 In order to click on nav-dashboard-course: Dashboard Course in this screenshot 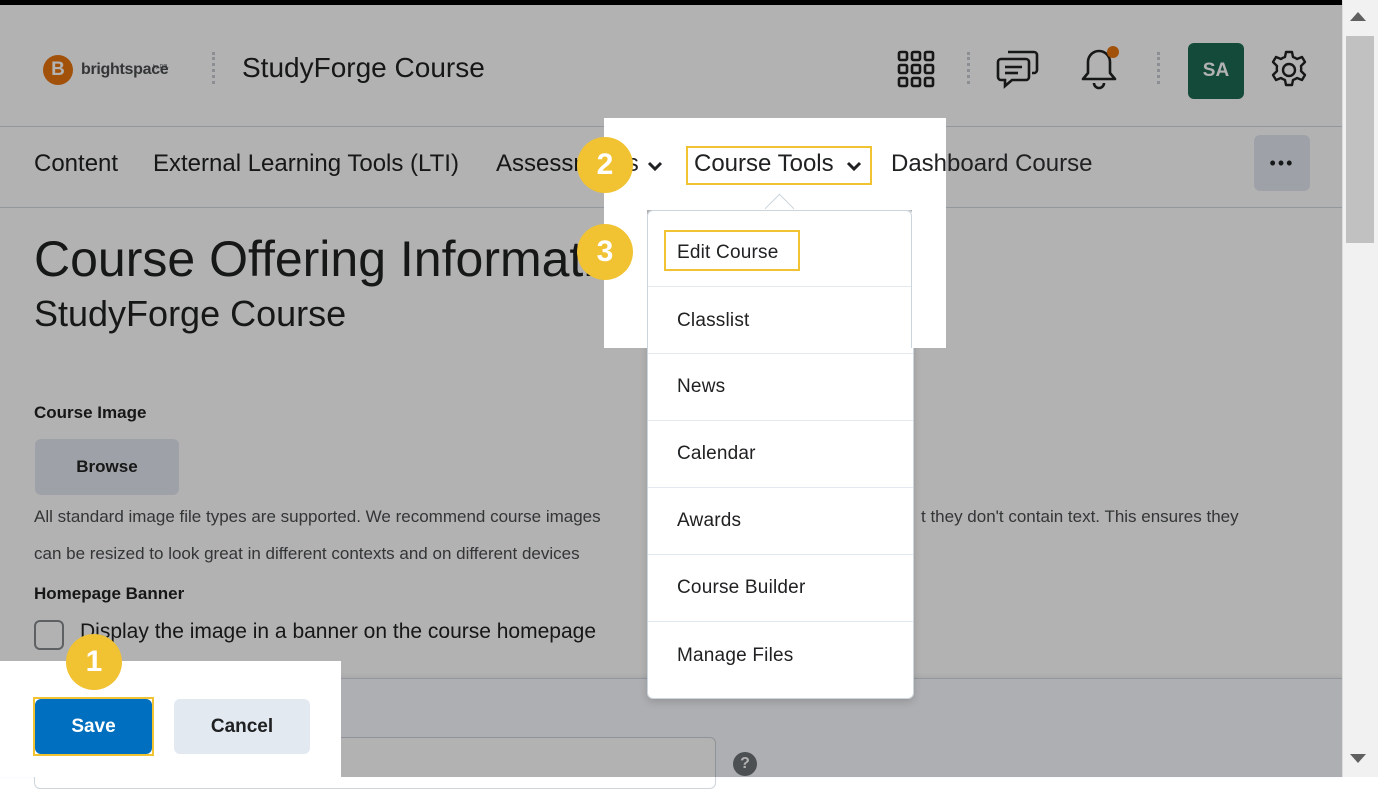, I will do `click(991, 164)`.